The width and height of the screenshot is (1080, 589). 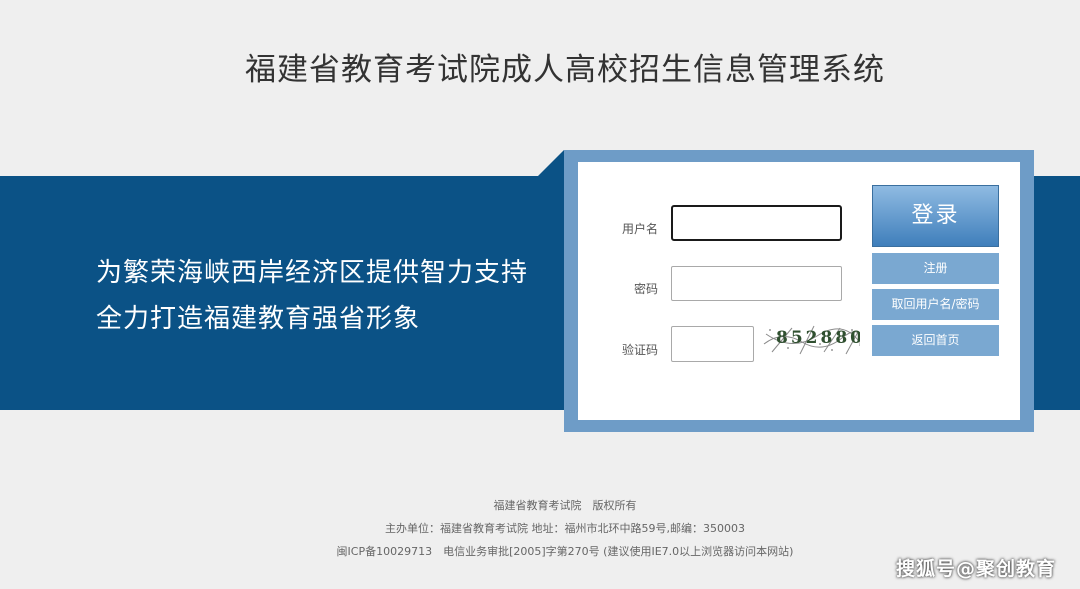 I want to click on login-button: 登录, so click(x=935, y=216).